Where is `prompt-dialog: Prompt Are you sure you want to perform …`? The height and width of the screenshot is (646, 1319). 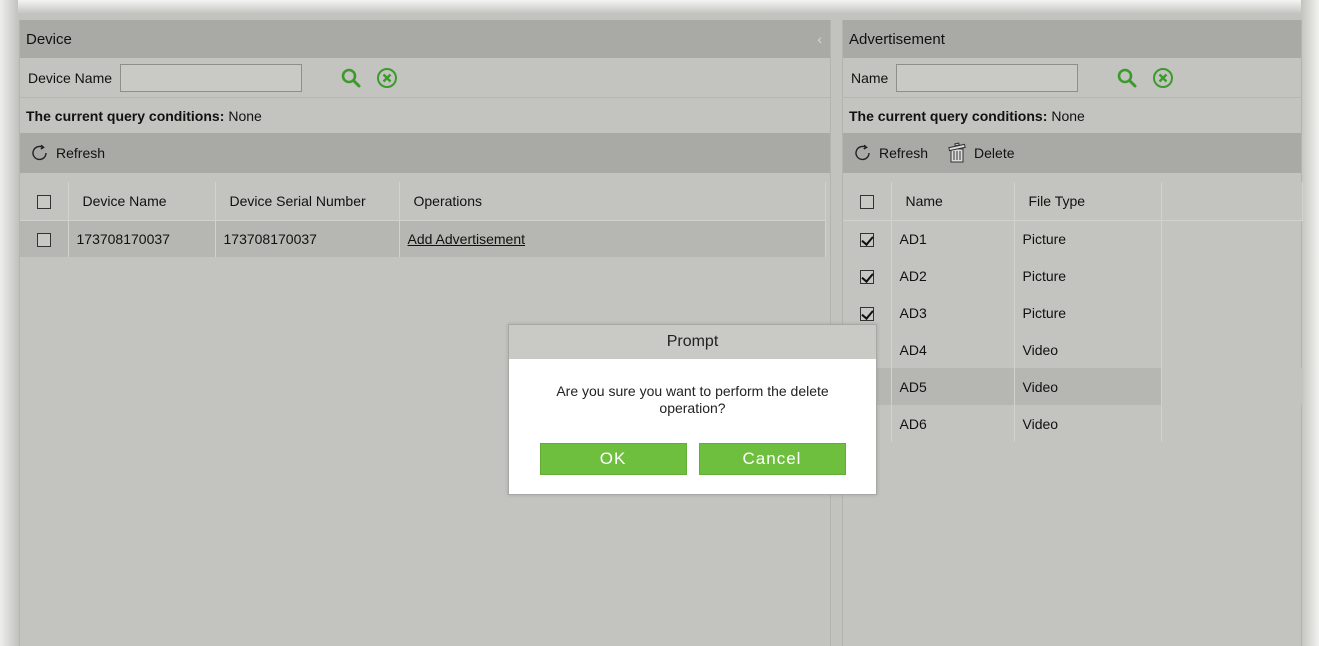 prompt-dialog: Prompt Are you sure you want to perform … is located at coordinates (692, 409).